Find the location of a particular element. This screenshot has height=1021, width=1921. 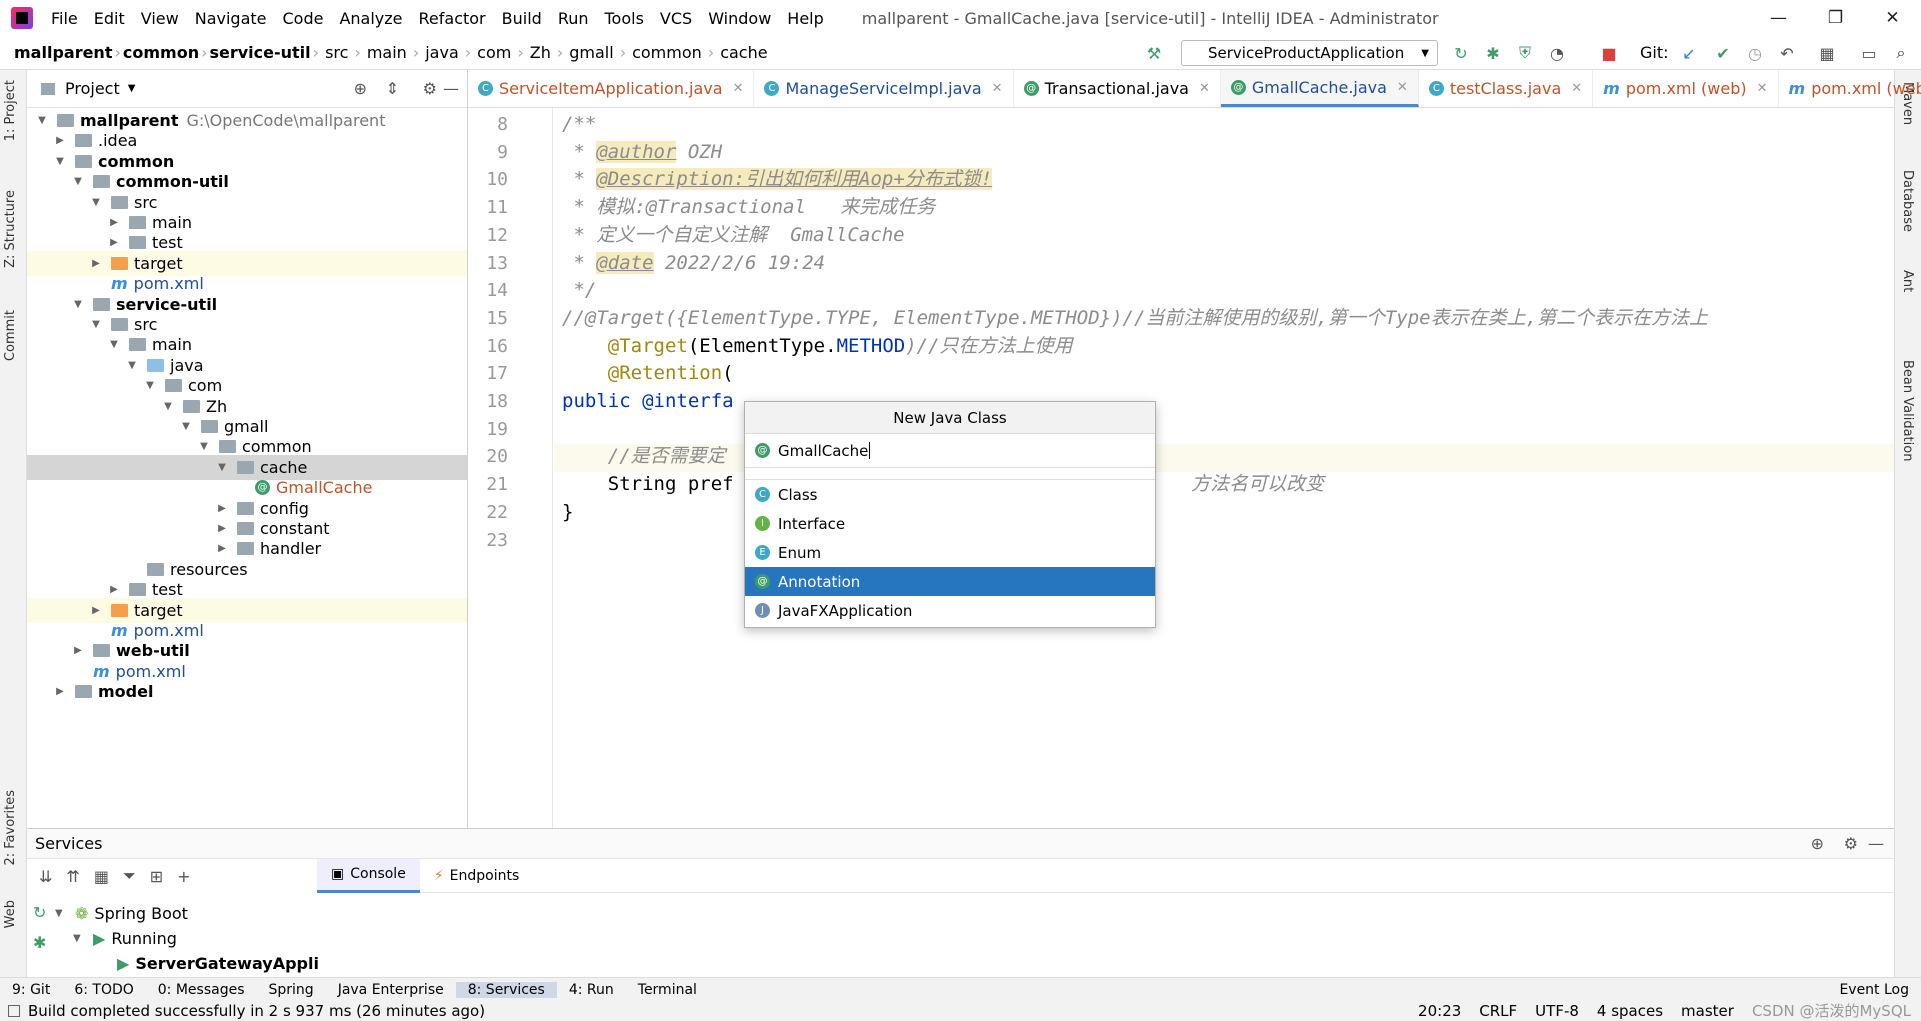

breadcrumb-item: gmall is located at coordinates (591, 52).